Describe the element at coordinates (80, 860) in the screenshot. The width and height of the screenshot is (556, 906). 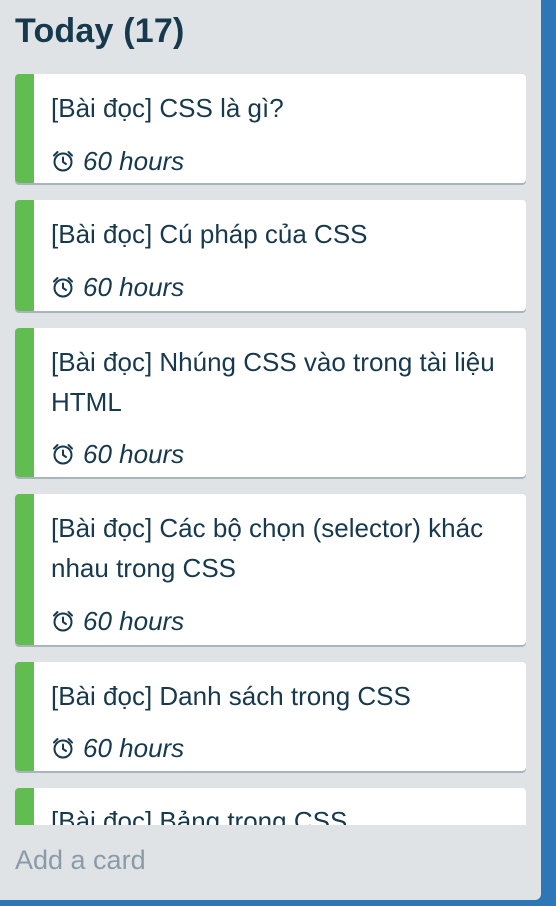
I see `add-card-button: Add a card` at that location.